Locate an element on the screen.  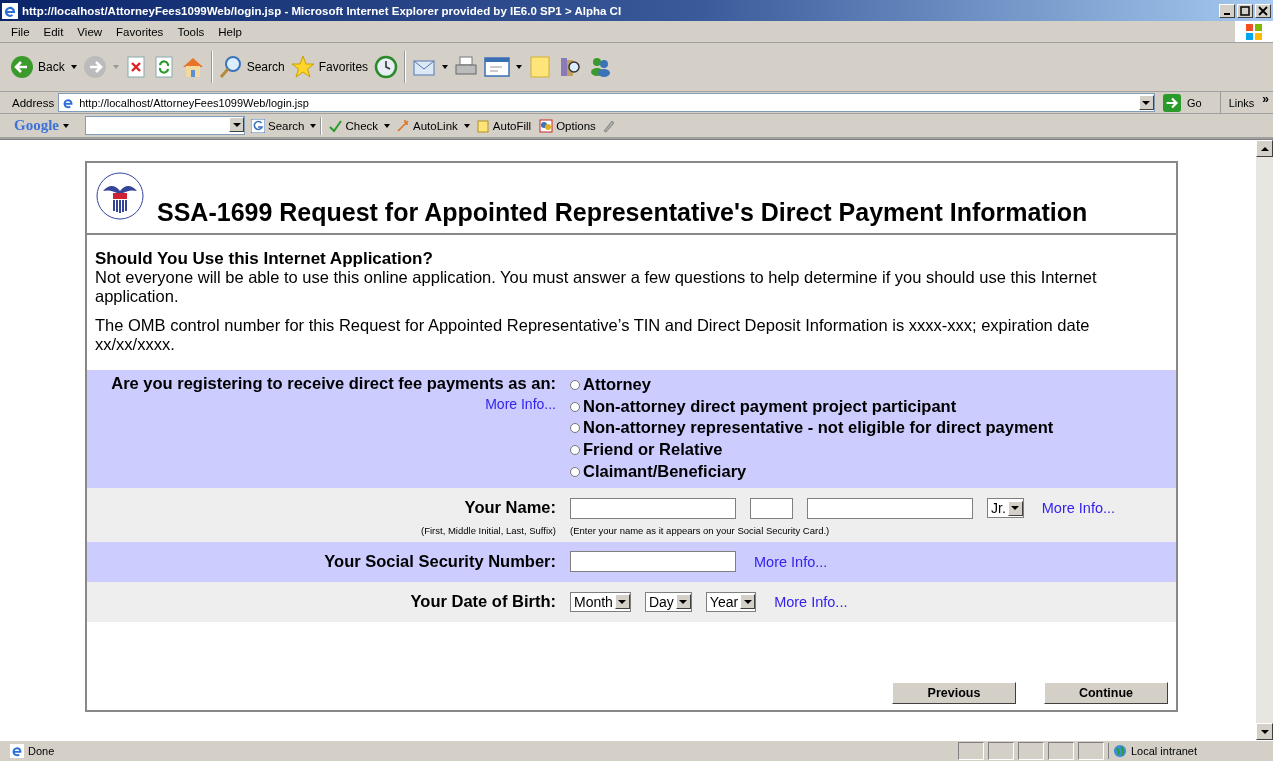
sparkle-wand-icon is located at coordinates (403, 125).